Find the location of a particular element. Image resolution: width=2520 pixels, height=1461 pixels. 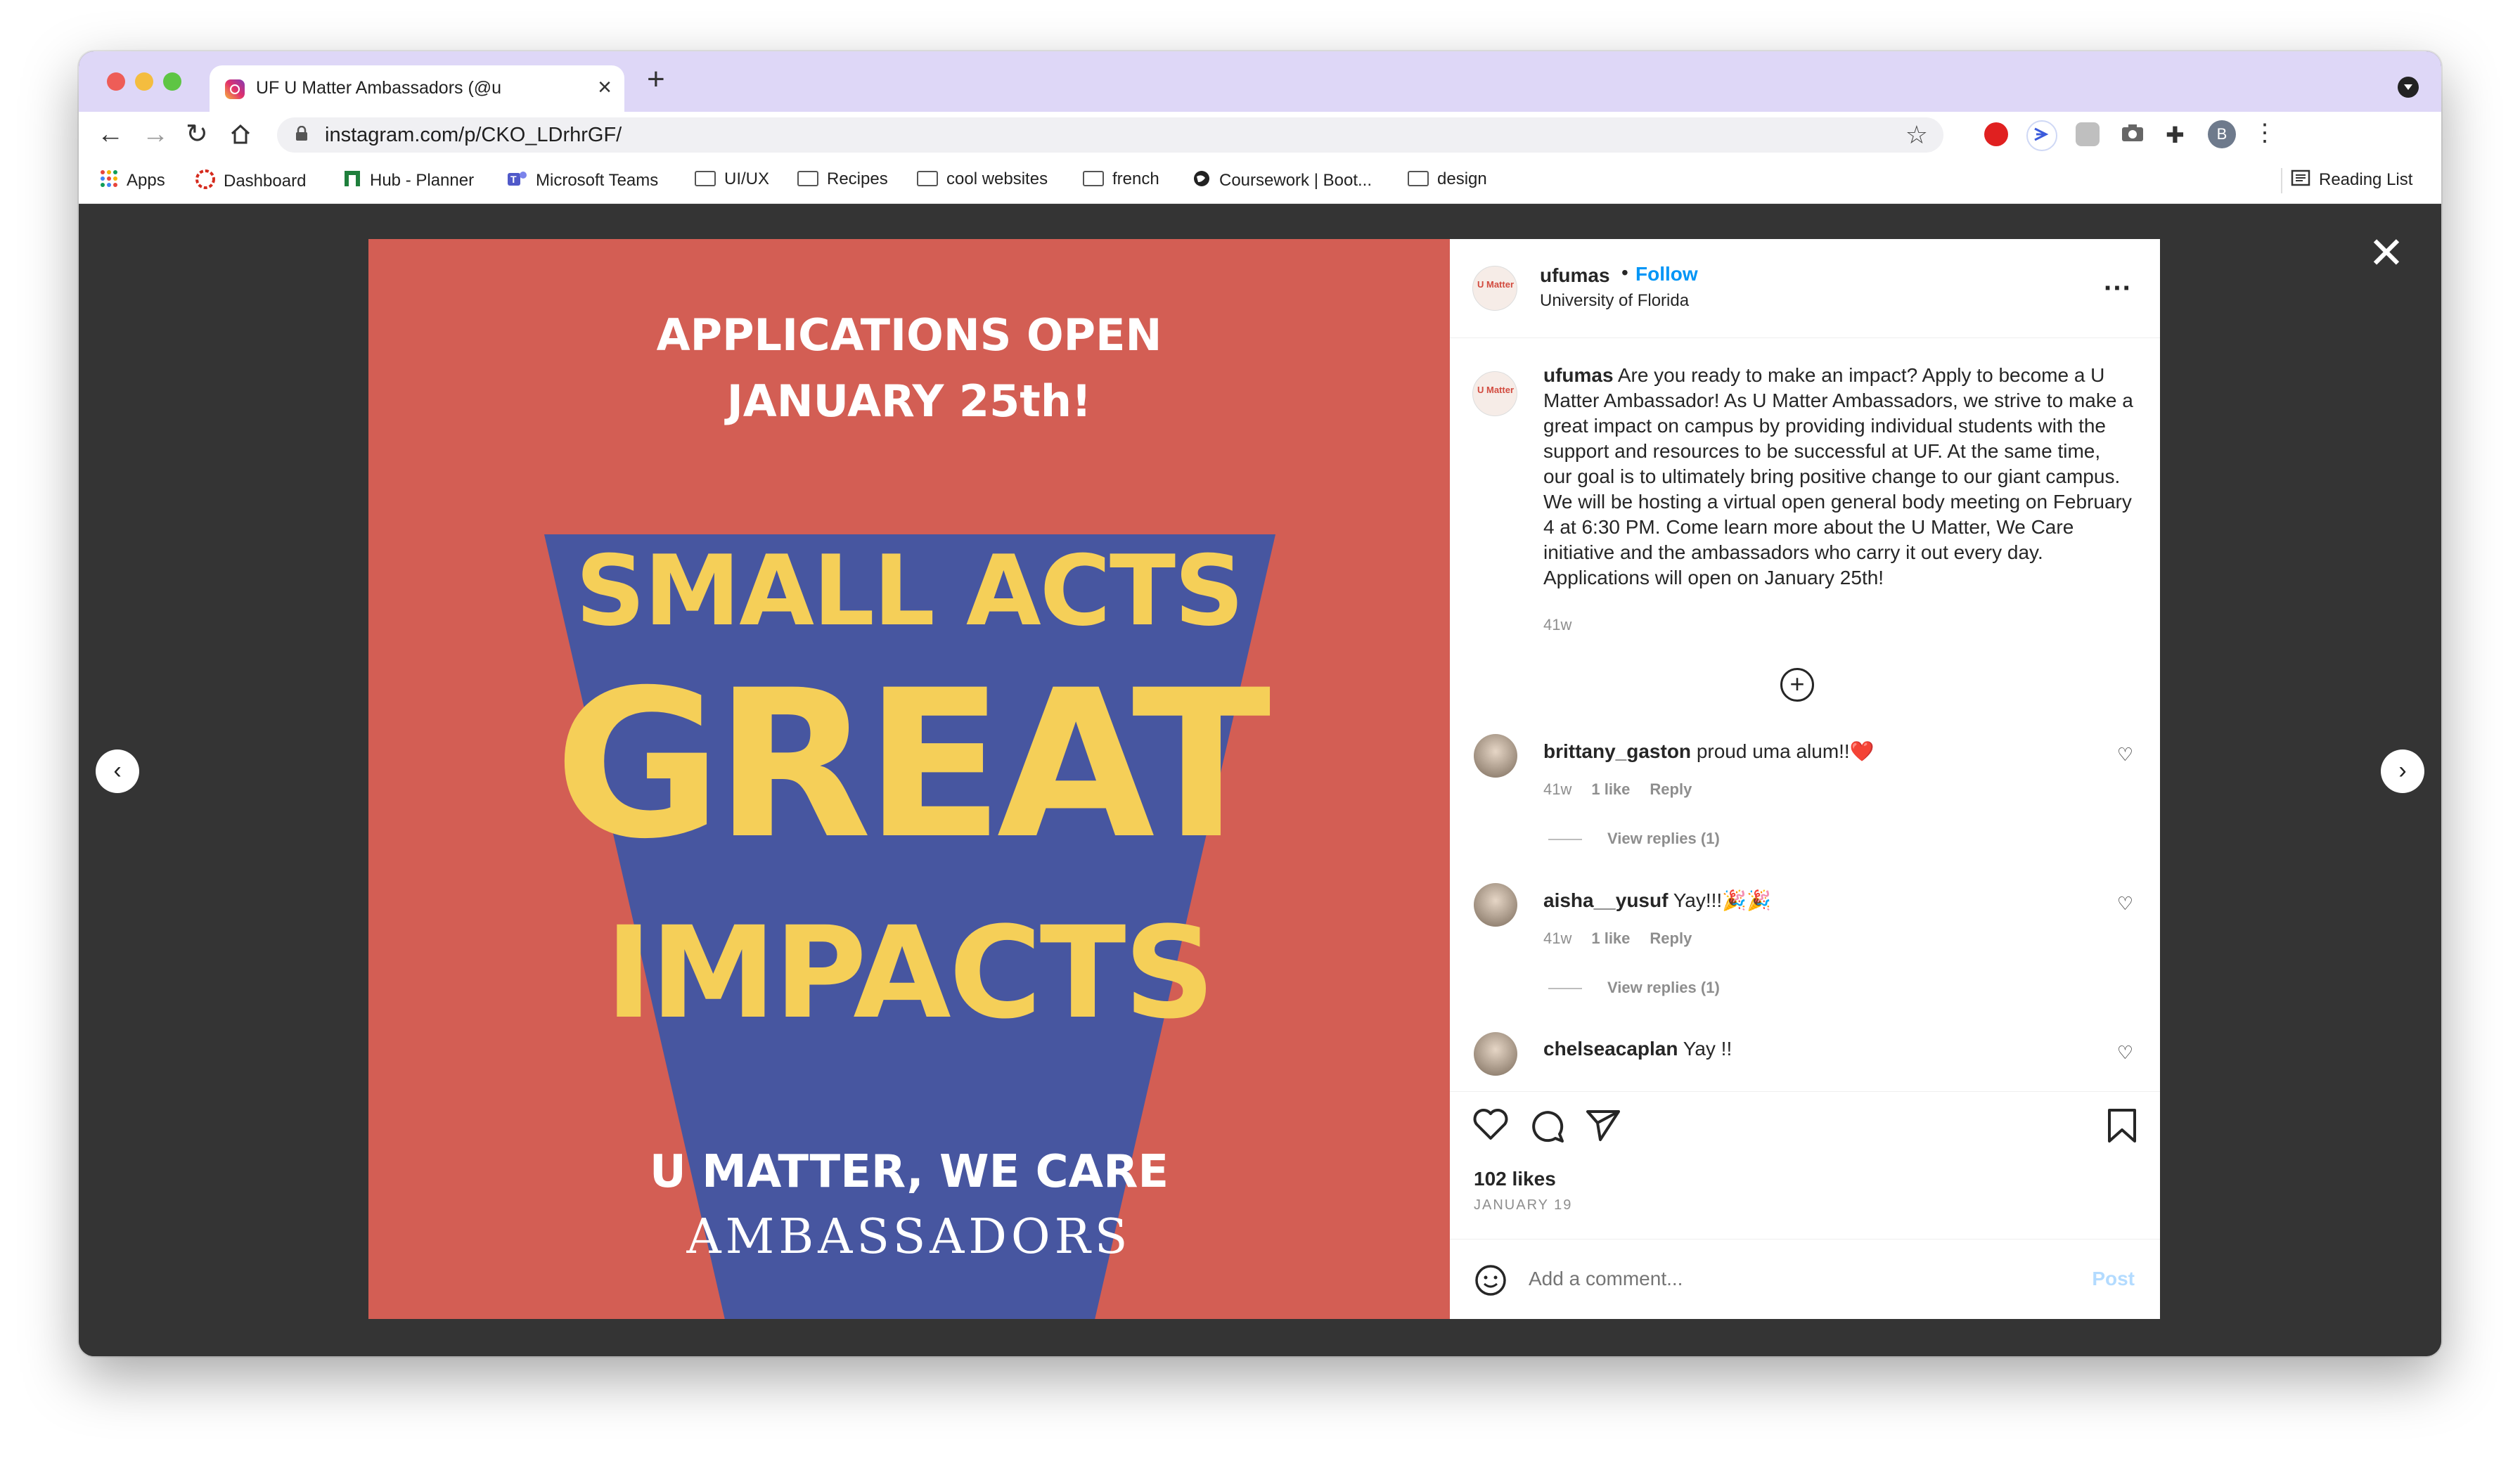

comment-icon is located at coordinates (1547, 1125).